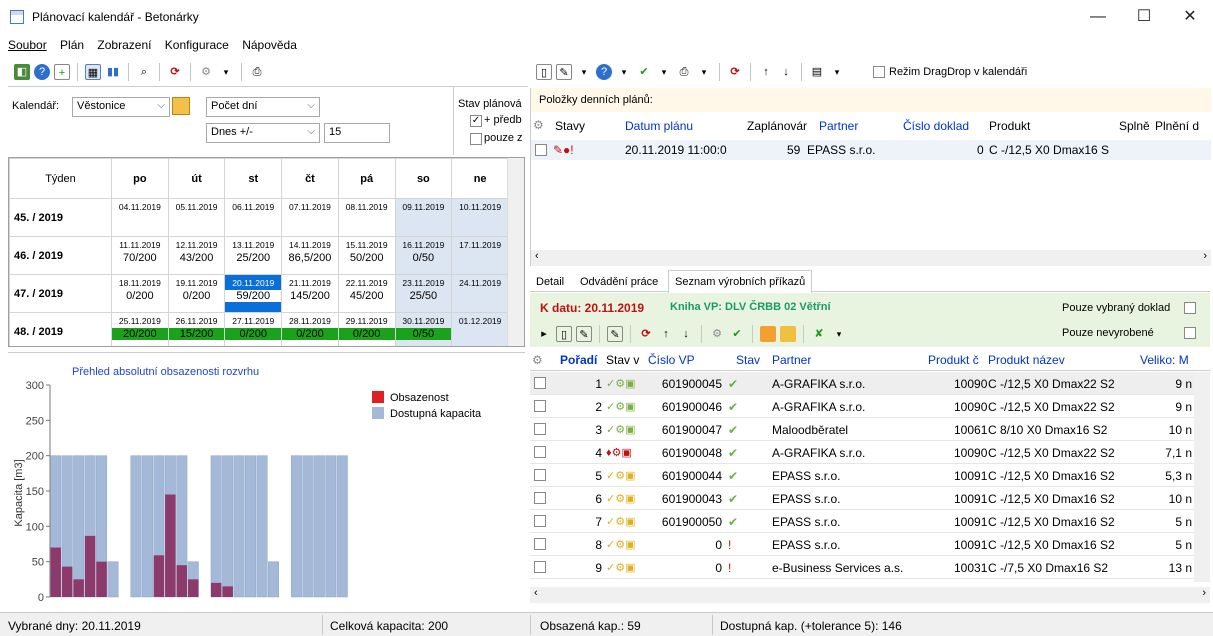  What do you see at coordinates (480, 255) in the screenshot?
I see `calendar-day-cell: 17.11.2019` at bounding box center [480, 255].